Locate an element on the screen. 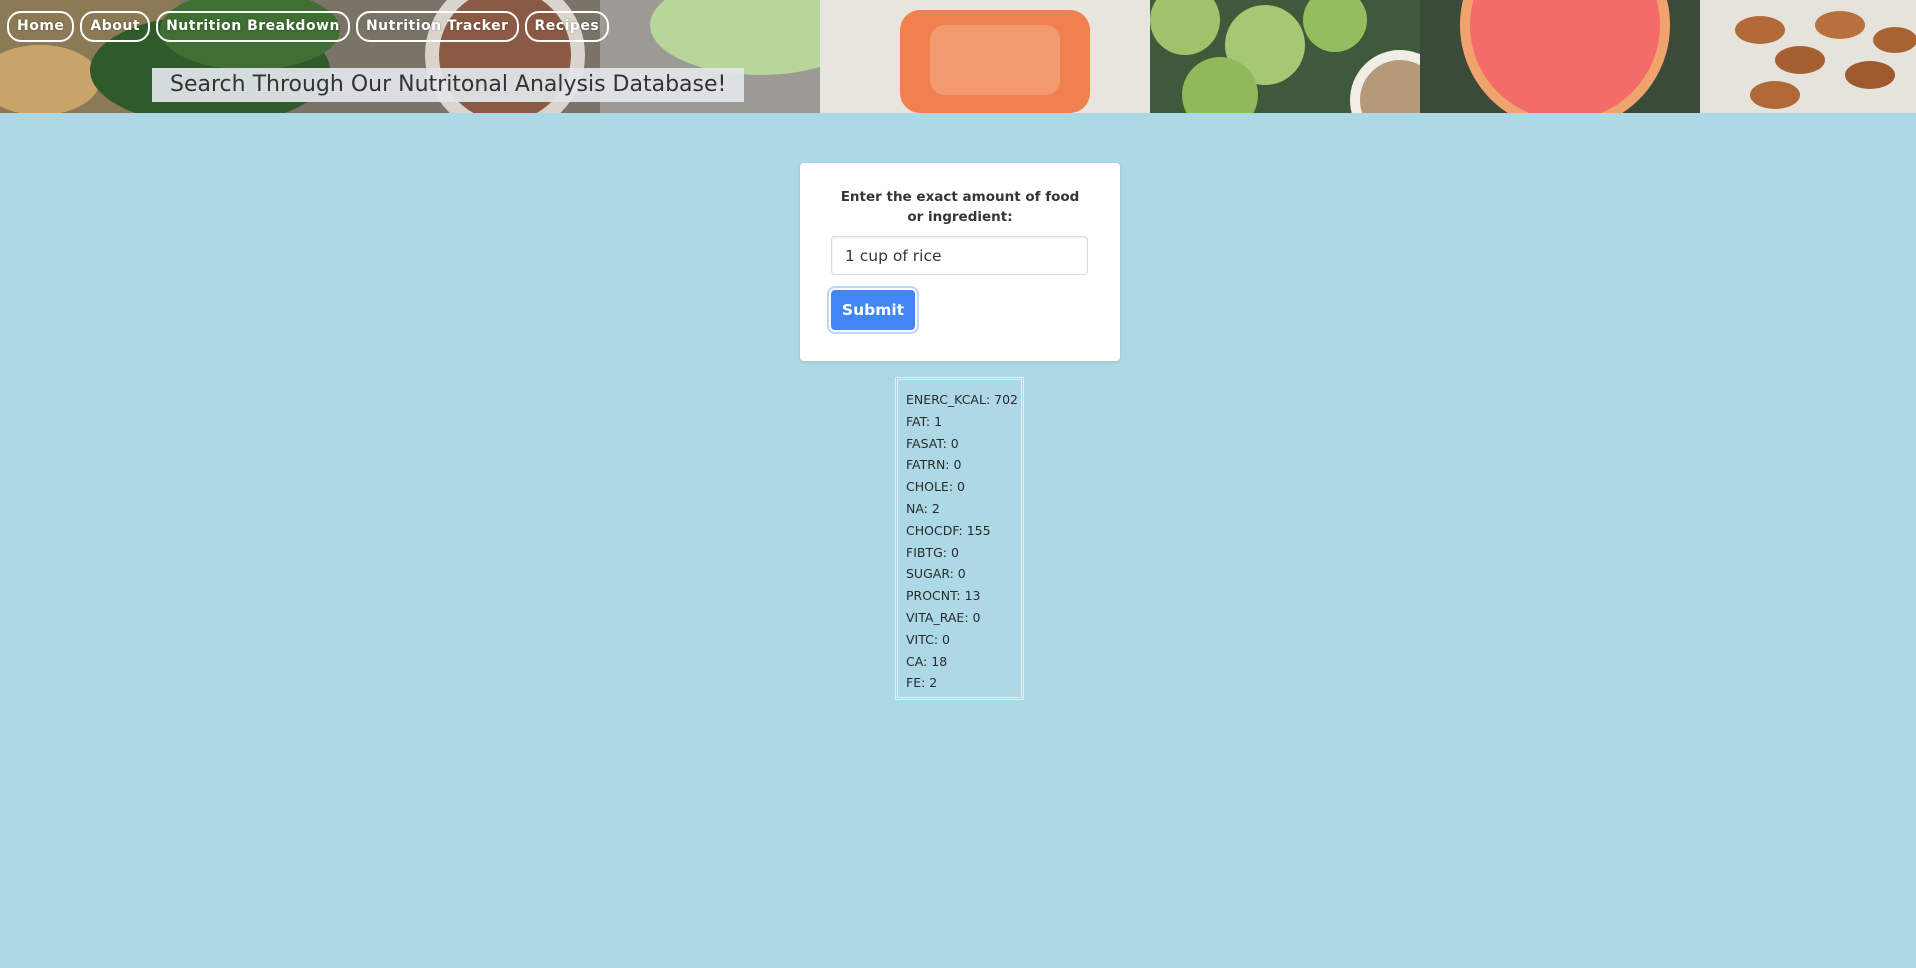 This screenshot has height=968, width=1916. result-item: CA: 18 is located at coordinates (927, 661).